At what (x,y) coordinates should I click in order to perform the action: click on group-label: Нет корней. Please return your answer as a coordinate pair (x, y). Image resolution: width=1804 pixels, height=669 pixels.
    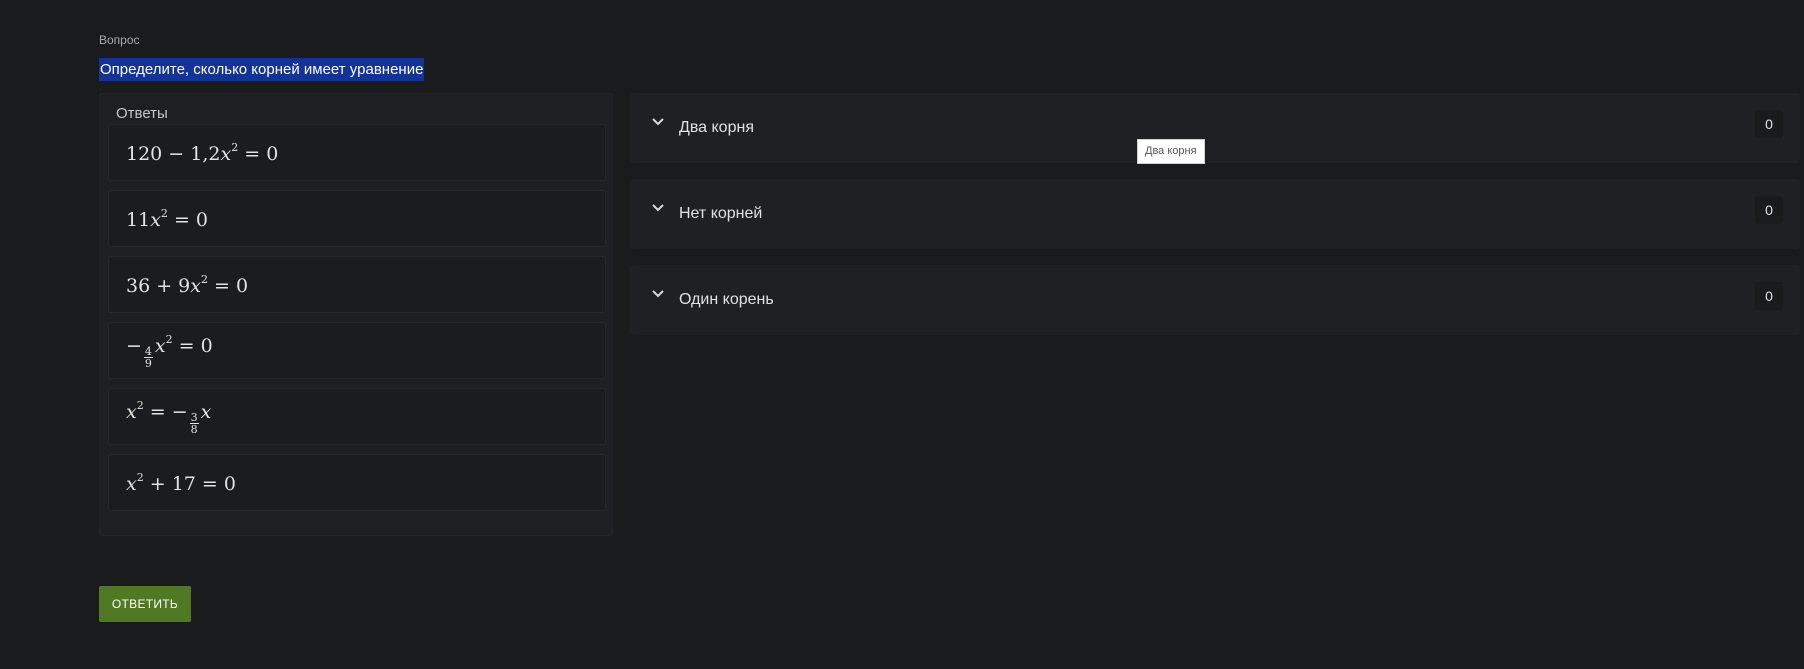
    Looking at the image, I should click on (721, 213).